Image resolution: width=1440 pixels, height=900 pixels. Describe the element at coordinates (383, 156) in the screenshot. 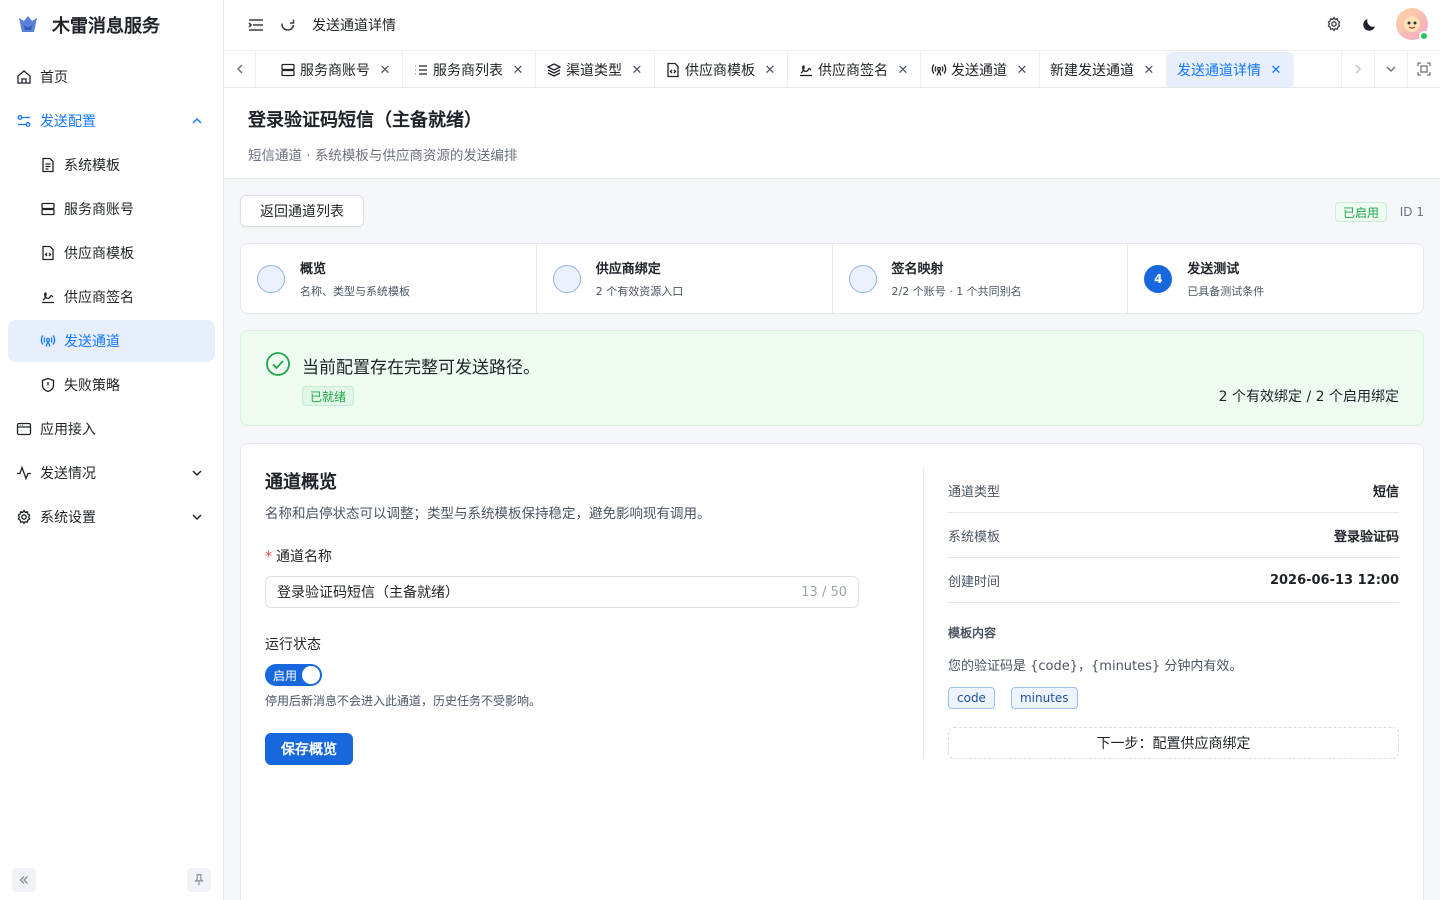

I see `page-subtitle: 短信通道 · 系统模板与供应商资源的发送编排` at that location.